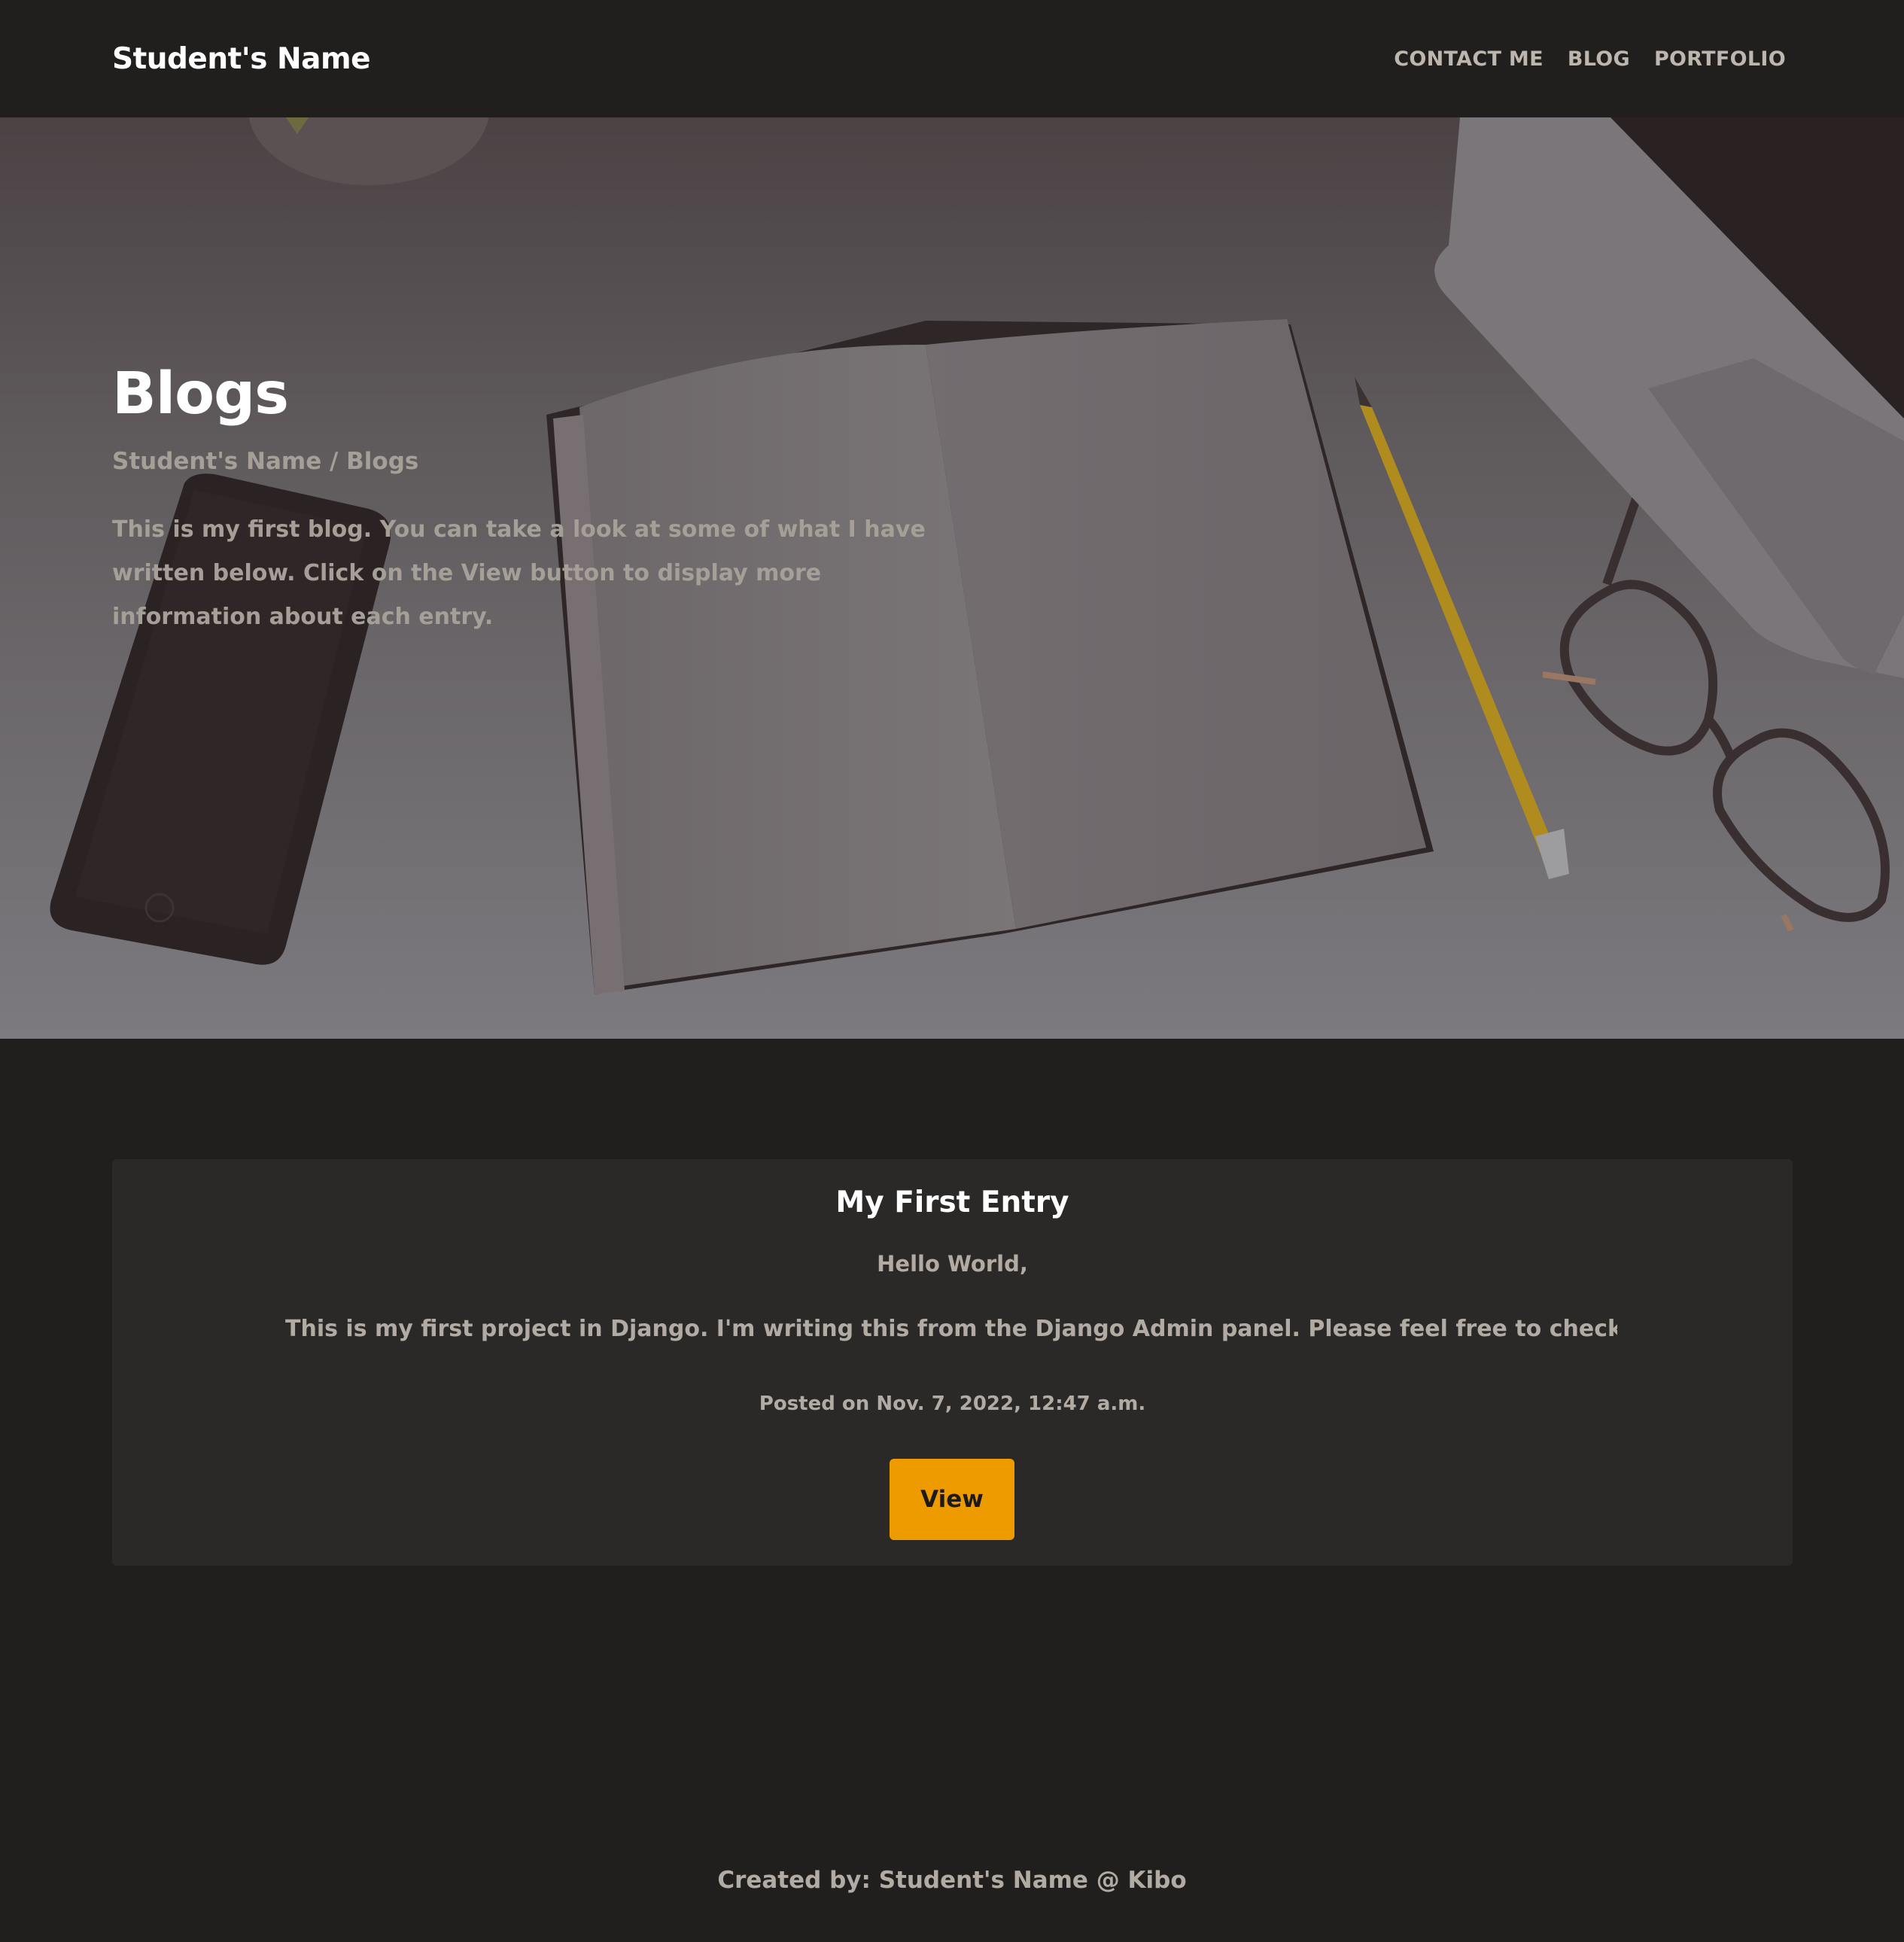 This screenshot has height=1942, width=1904. What do you see at coordinates (952, 58) in the screenshot?
I see `top-navbar: Student's Name CONTACT ME BLOG PORTFOLIO` at bounding box center [952, 58].